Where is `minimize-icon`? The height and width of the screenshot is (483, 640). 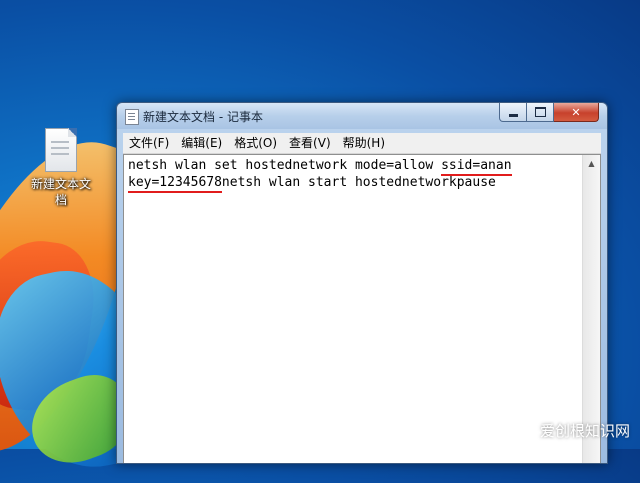
minimize-icon is located at coordinates (513, 115).